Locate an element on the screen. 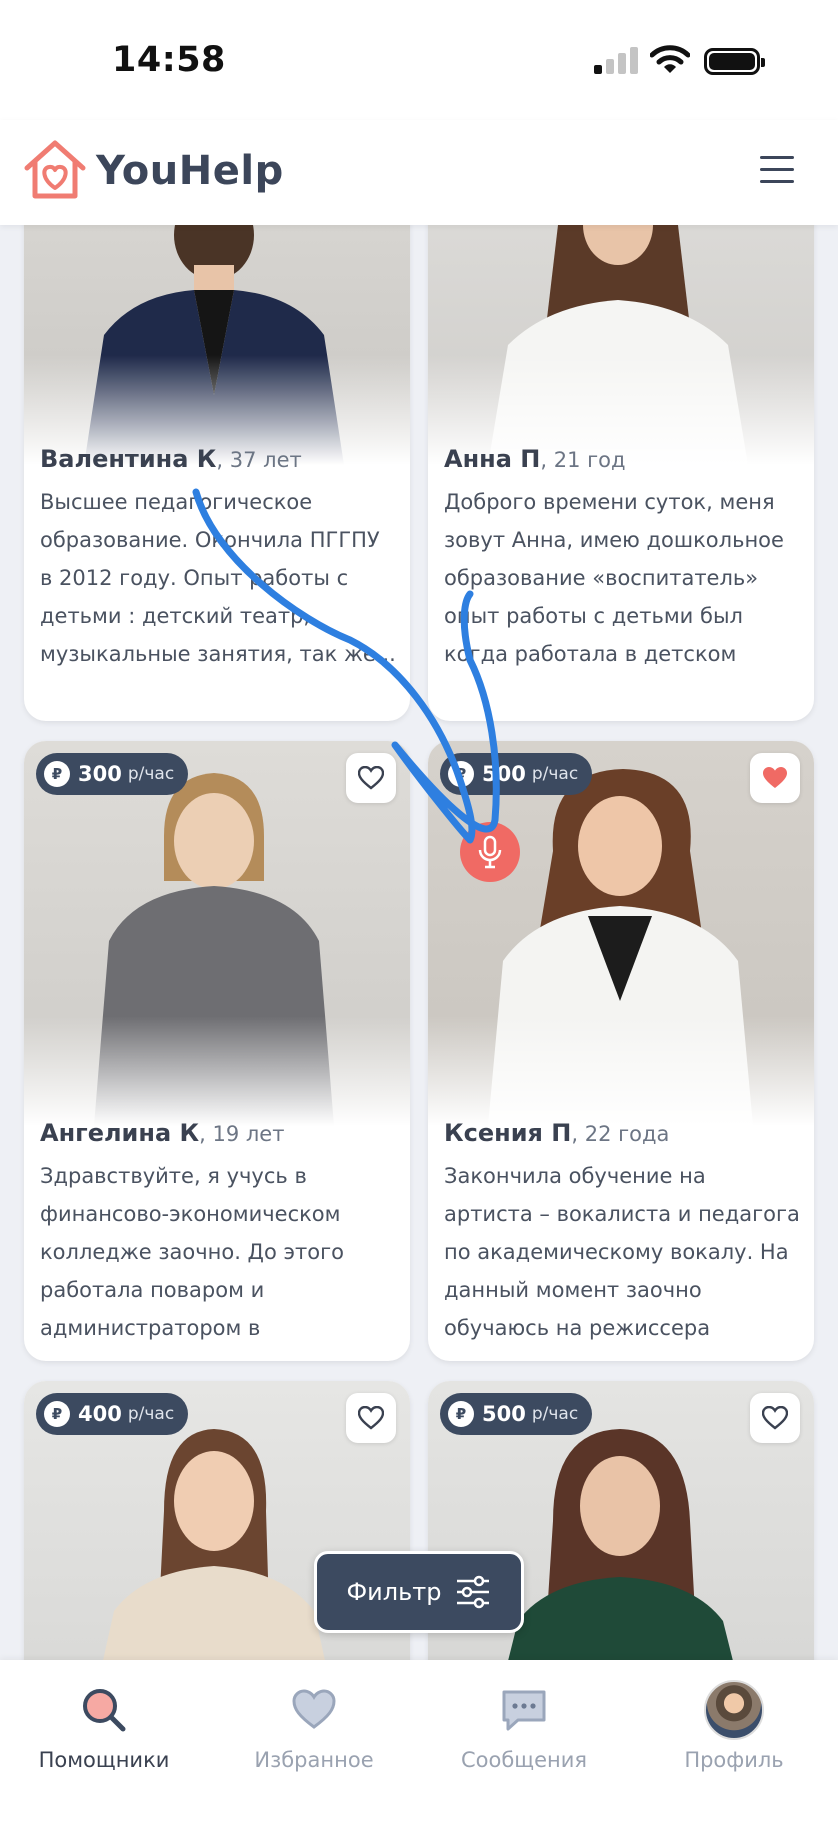 The width and height of the screenshot is (838, 1824). app-logo-text: YouHelp is located at coordinates (190, 171).